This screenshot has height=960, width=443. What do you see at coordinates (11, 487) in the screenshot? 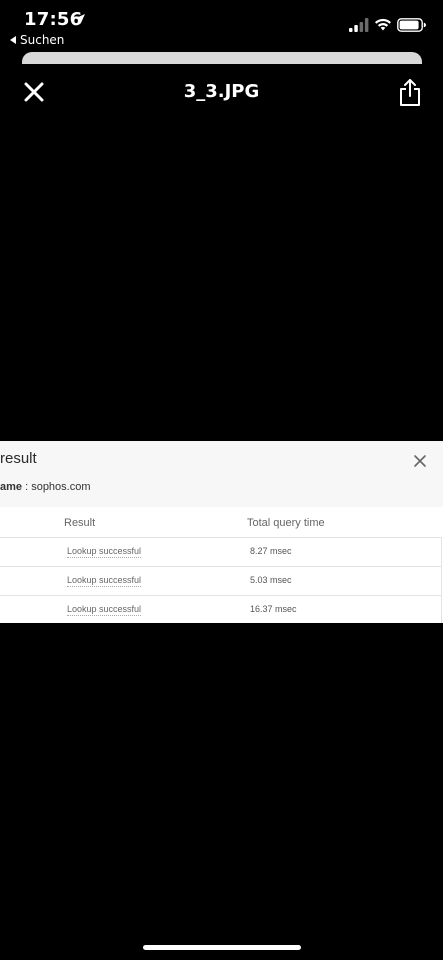
I see `name-label: ame` at bounding box center [11, 487].